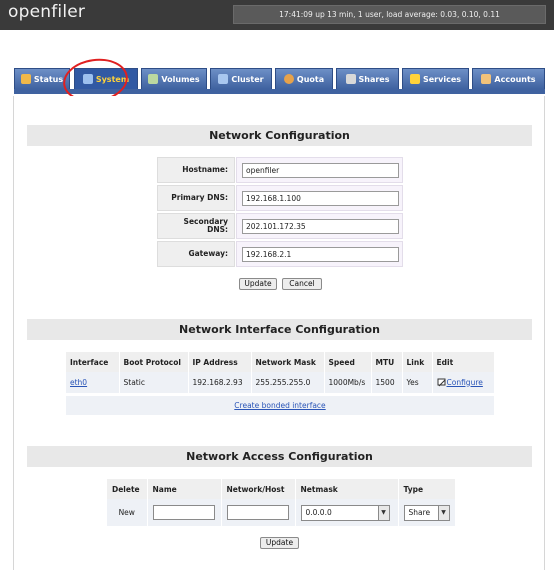 This screenshot has width=554, height=570. I want to click on type-value: Share, so click(419, 512).